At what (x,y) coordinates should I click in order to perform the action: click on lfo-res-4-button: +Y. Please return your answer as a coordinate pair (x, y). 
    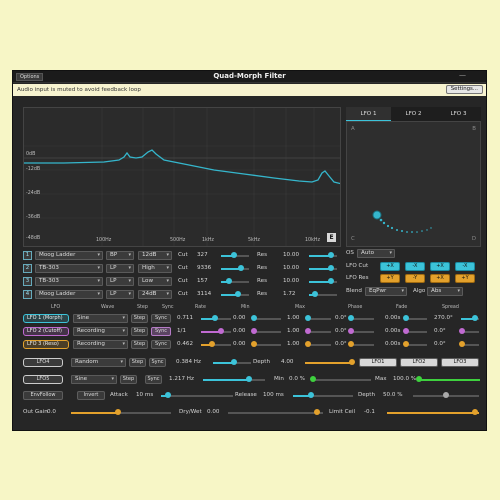
    Looking at the image, I should click on (465, 278).